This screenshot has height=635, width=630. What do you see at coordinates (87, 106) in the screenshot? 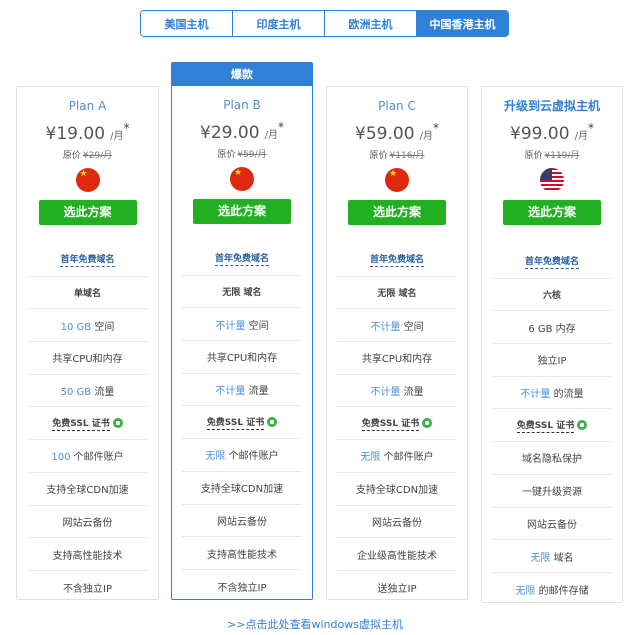
I see `plan-name: Plan A` at bounding box center [87, 106].